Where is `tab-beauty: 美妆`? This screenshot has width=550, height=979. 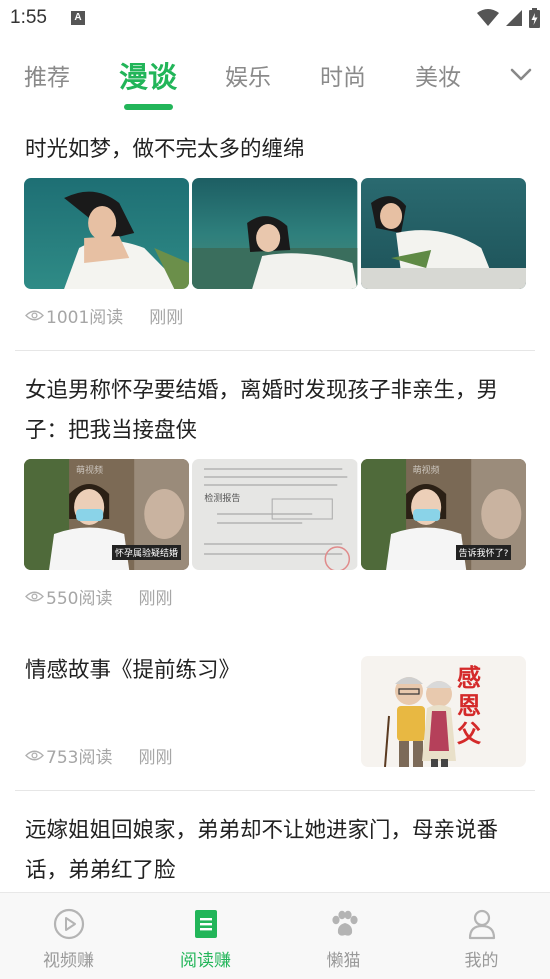
tab-beauty: 美妆 is located at coordinates (438, 75).